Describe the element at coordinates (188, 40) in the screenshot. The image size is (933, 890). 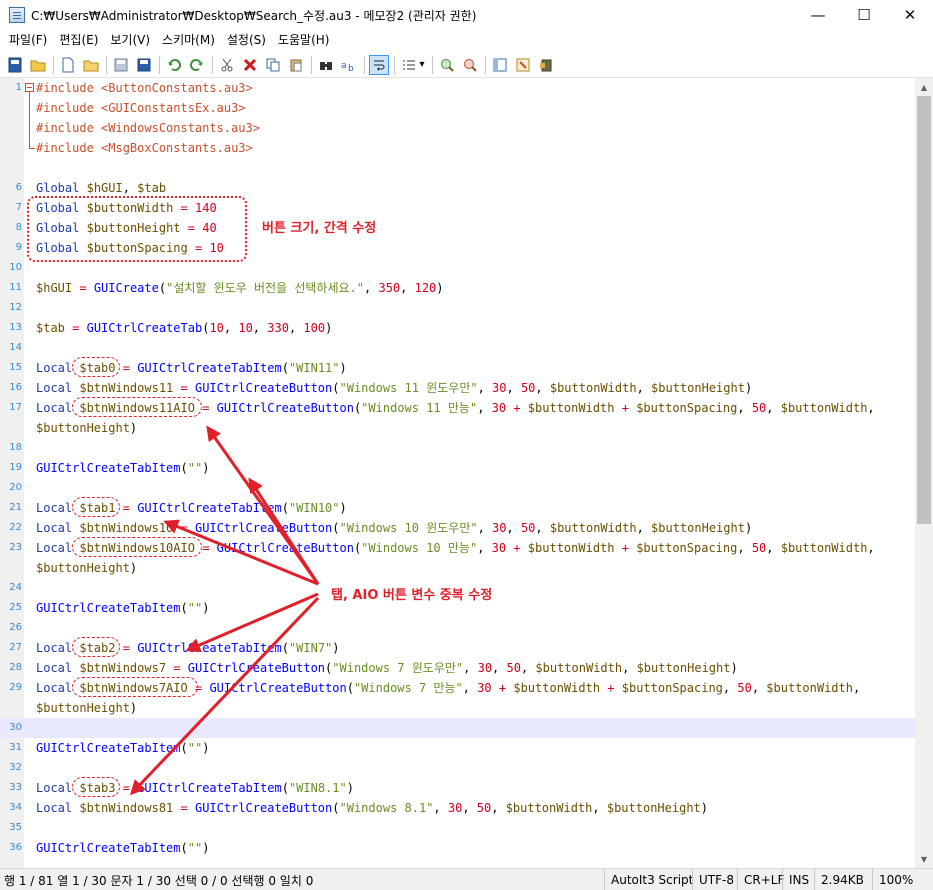
I see `menu-schema: 스키마(M)` at that location.